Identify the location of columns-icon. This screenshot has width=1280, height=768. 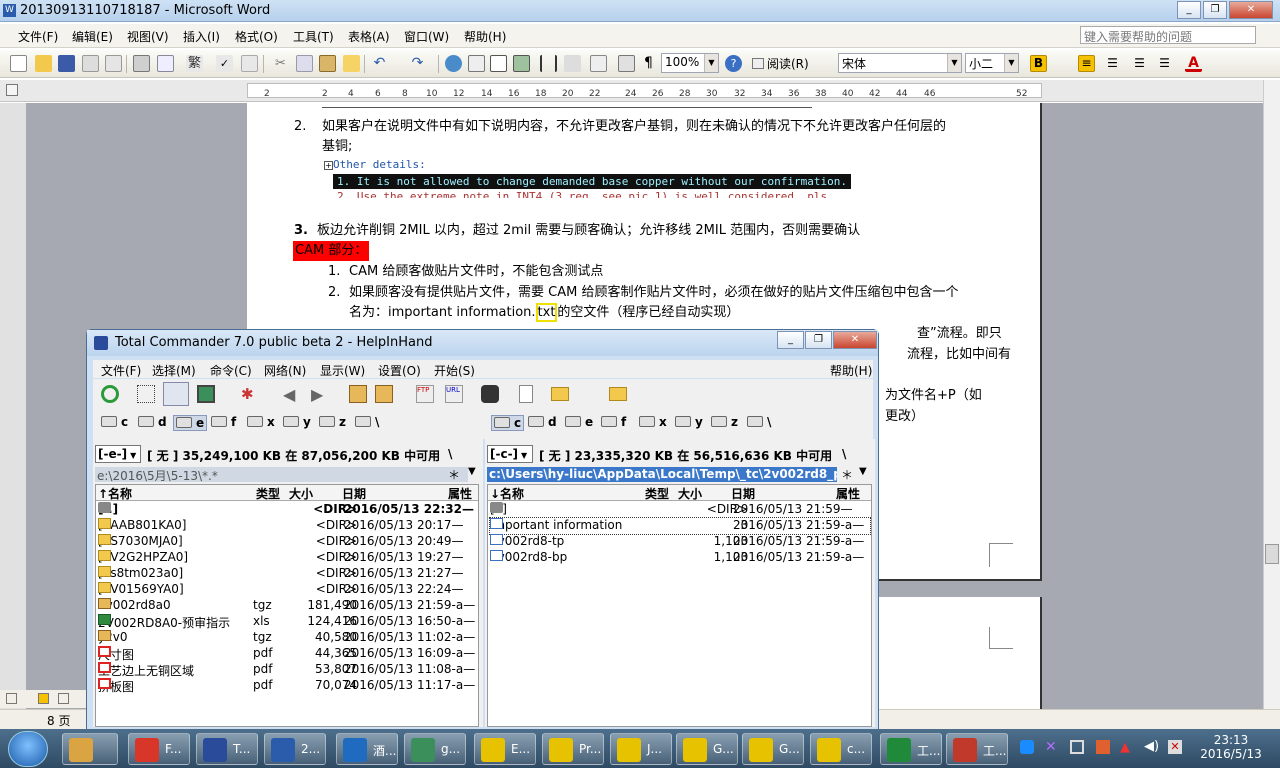
(548, 63).